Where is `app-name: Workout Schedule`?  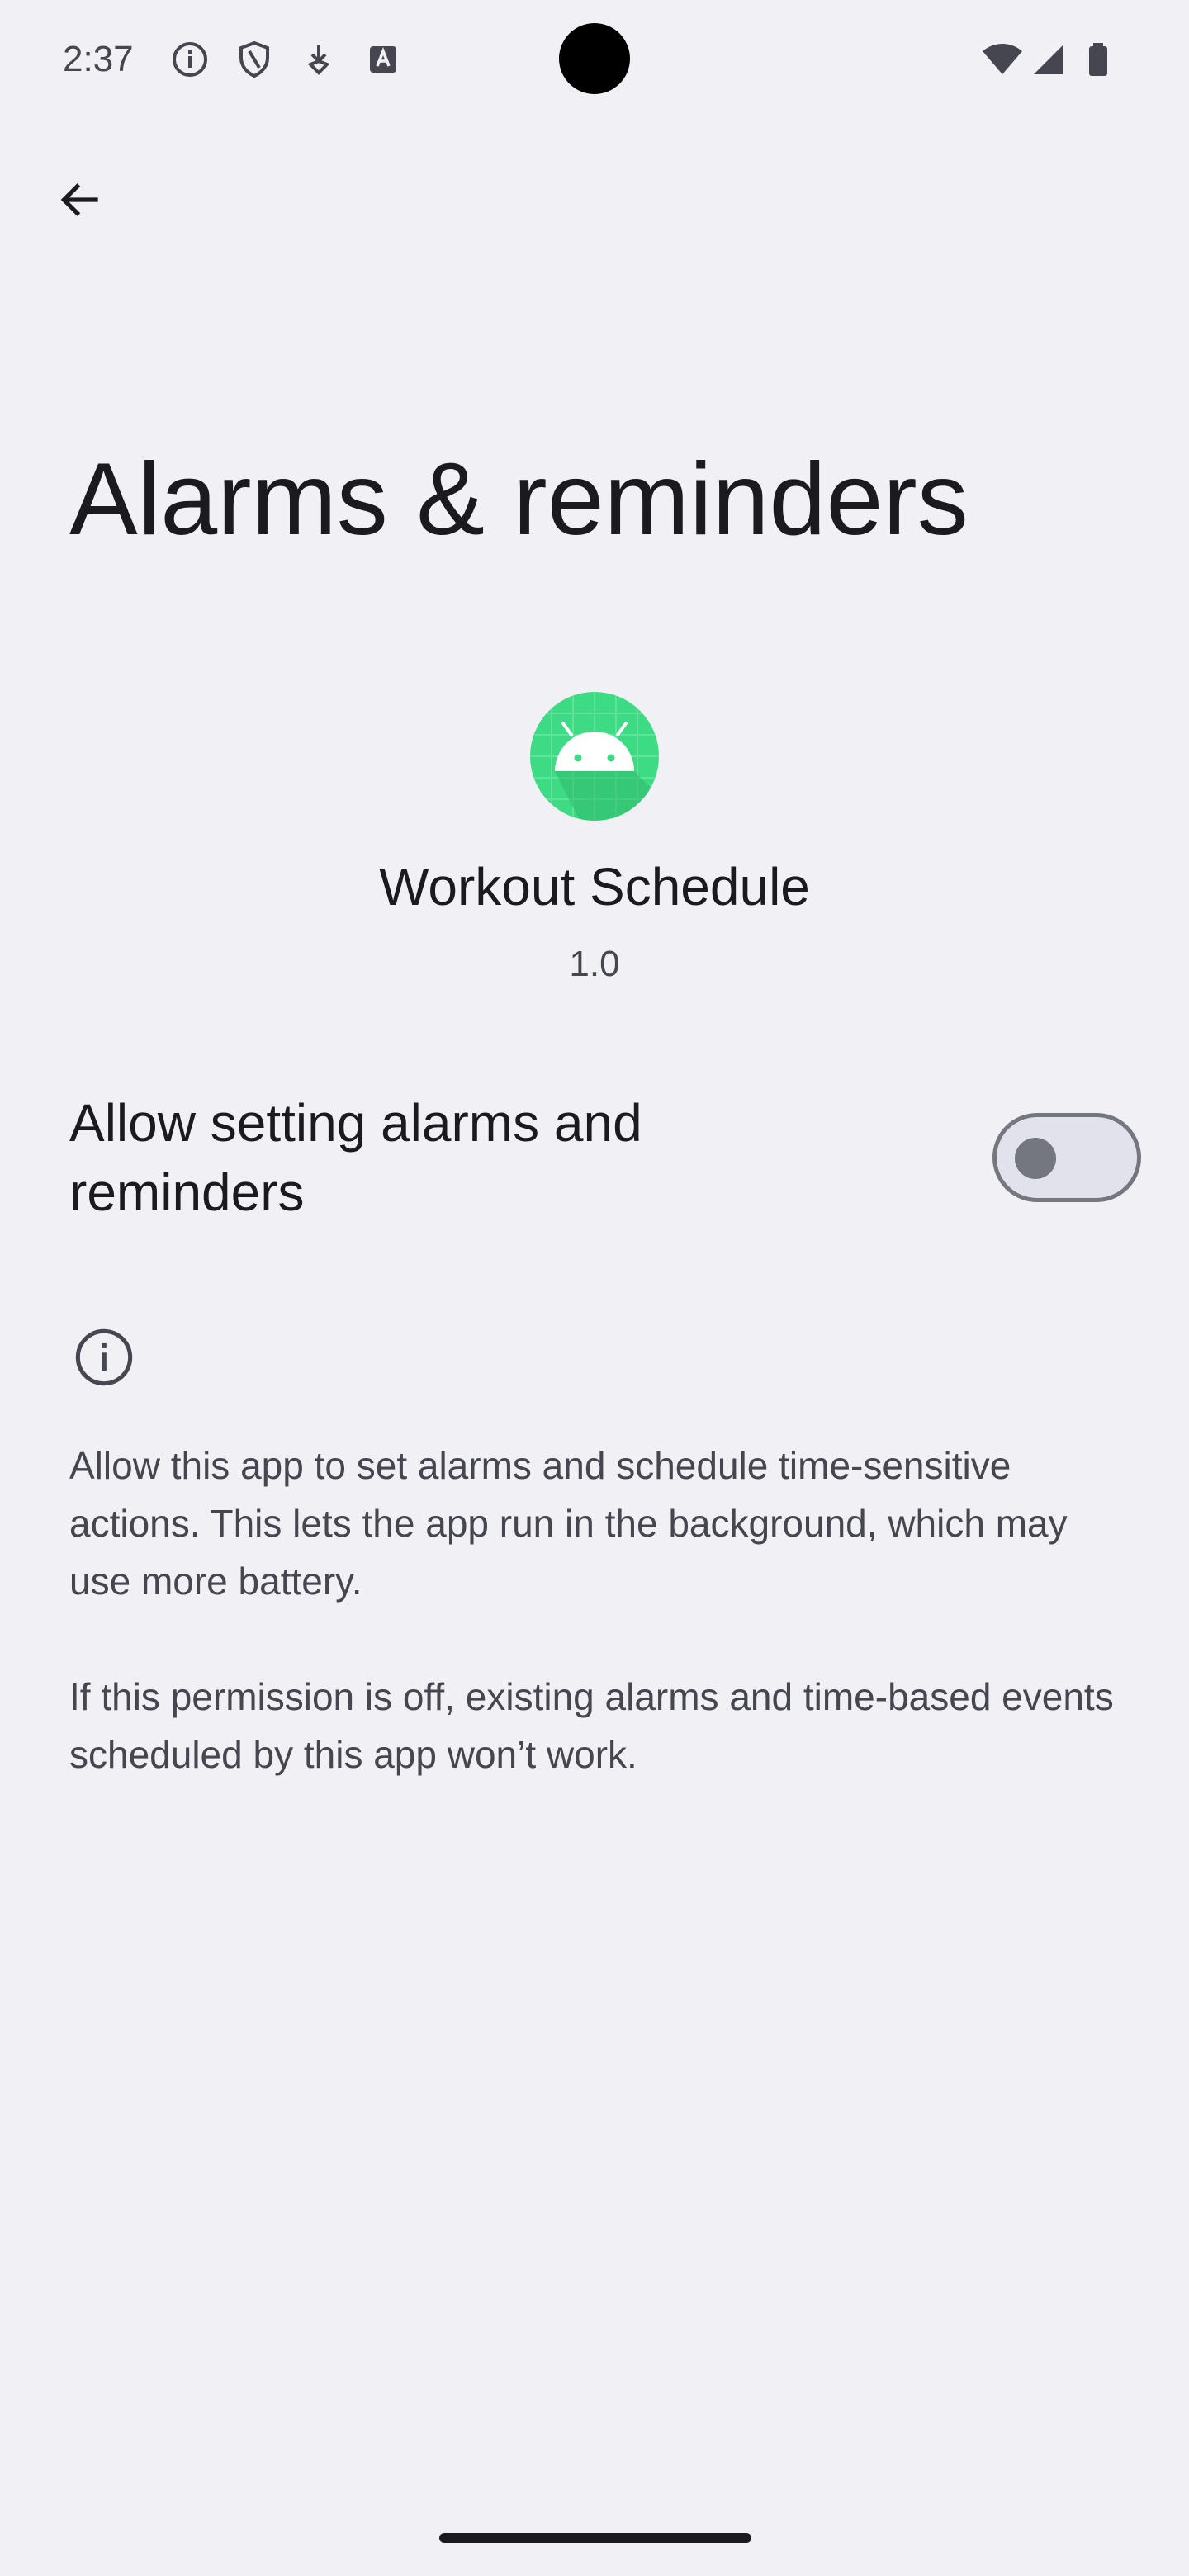 app-name: Workout Schedule is located at coordinates (594, 886).